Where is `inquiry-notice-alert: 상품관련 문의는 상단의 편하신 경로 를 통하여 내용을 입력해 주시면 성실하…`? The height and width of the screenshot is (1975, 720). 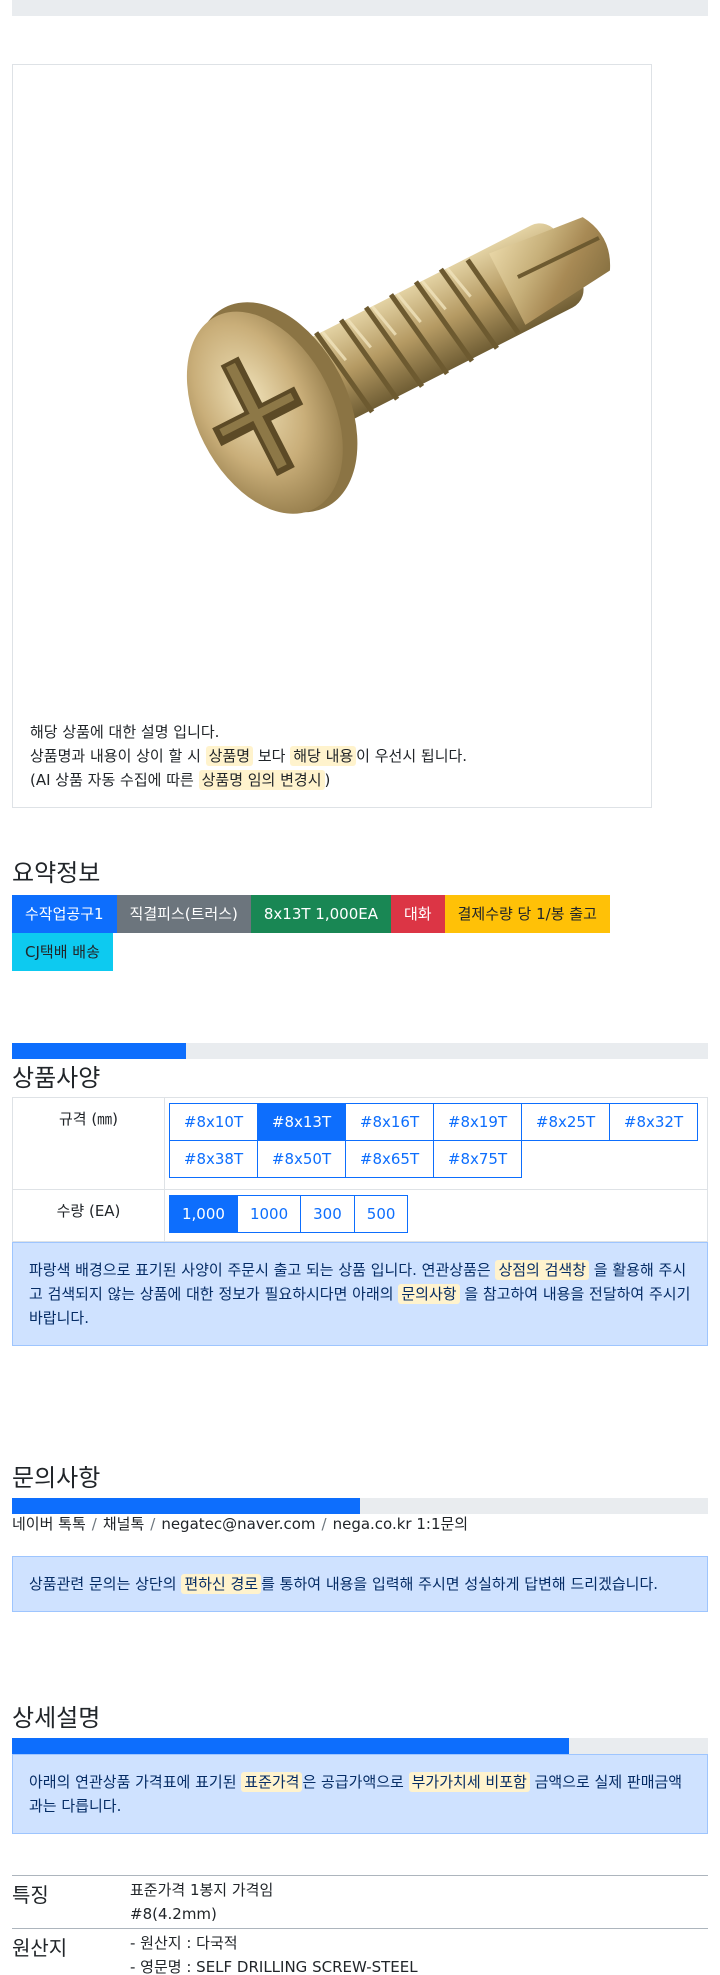 inquiry-notice-alert: 상품관련 문의는 상단의 편하신 경로 를 통하여 내용을 입력해 주시면 성실하… is located at coordinates (360, 1584).